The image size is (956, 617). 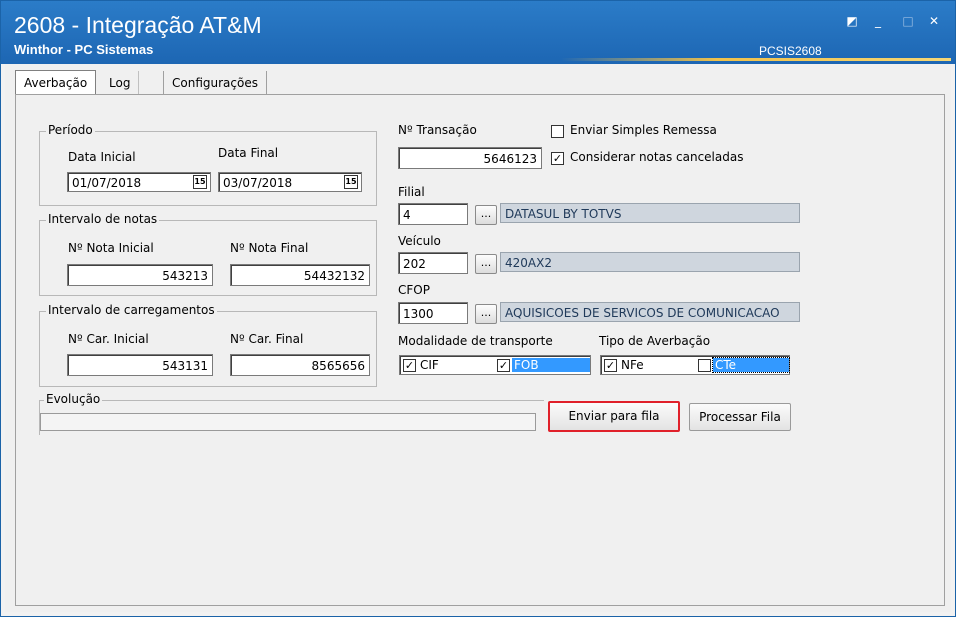 I want to click on car-inicial-field: 543131, so click(x=140, y=365).